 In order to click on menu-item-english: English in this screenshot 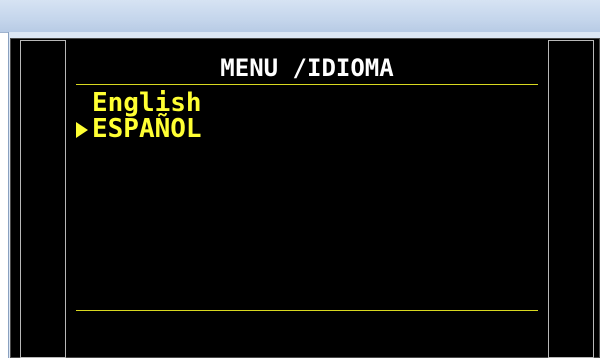, I will do `click(147, 103)`.